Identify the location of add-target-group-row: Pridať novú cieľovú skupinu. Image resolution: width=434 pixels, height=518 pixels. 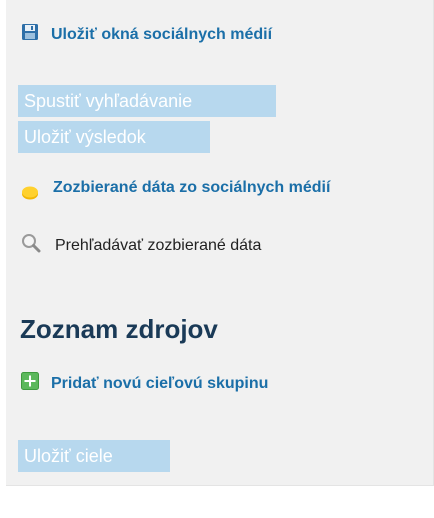
(144, 383).